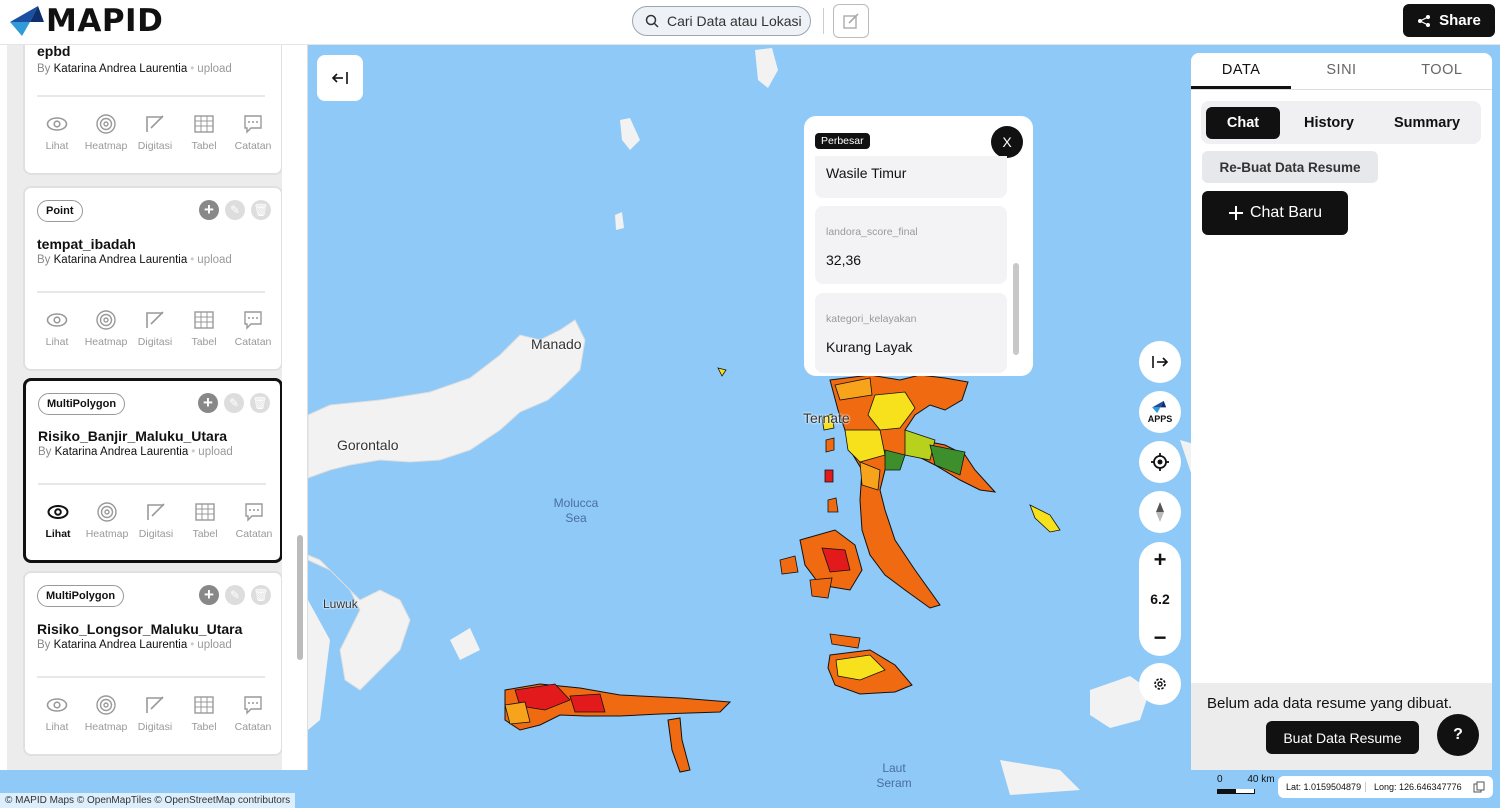 The width and height of the screenshot is (1500, 808). I want to click on edit-icon, so click(851, 21).